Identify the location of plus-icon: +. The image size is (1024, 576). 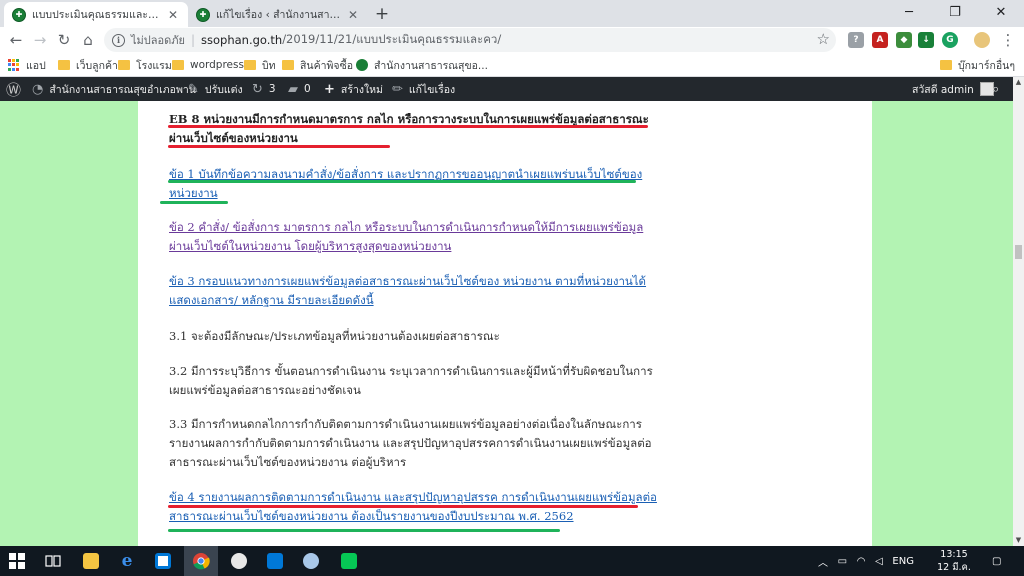
(329, 89).